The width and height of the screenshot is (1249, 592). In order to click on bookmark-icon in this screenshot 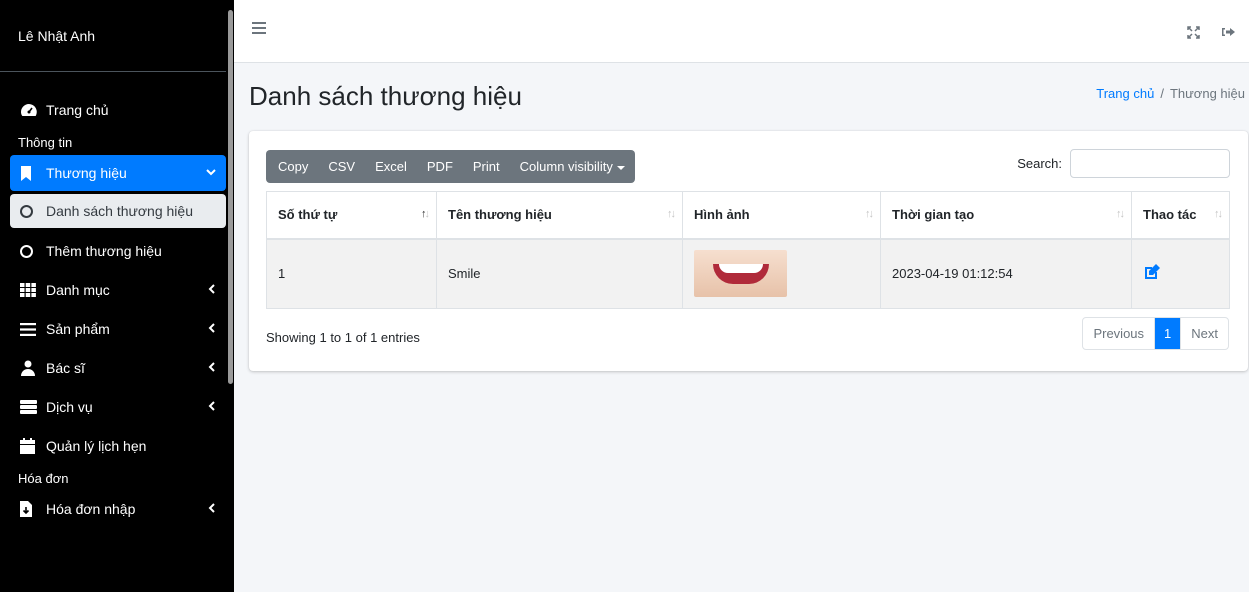, I will do `click(31, 173)`.